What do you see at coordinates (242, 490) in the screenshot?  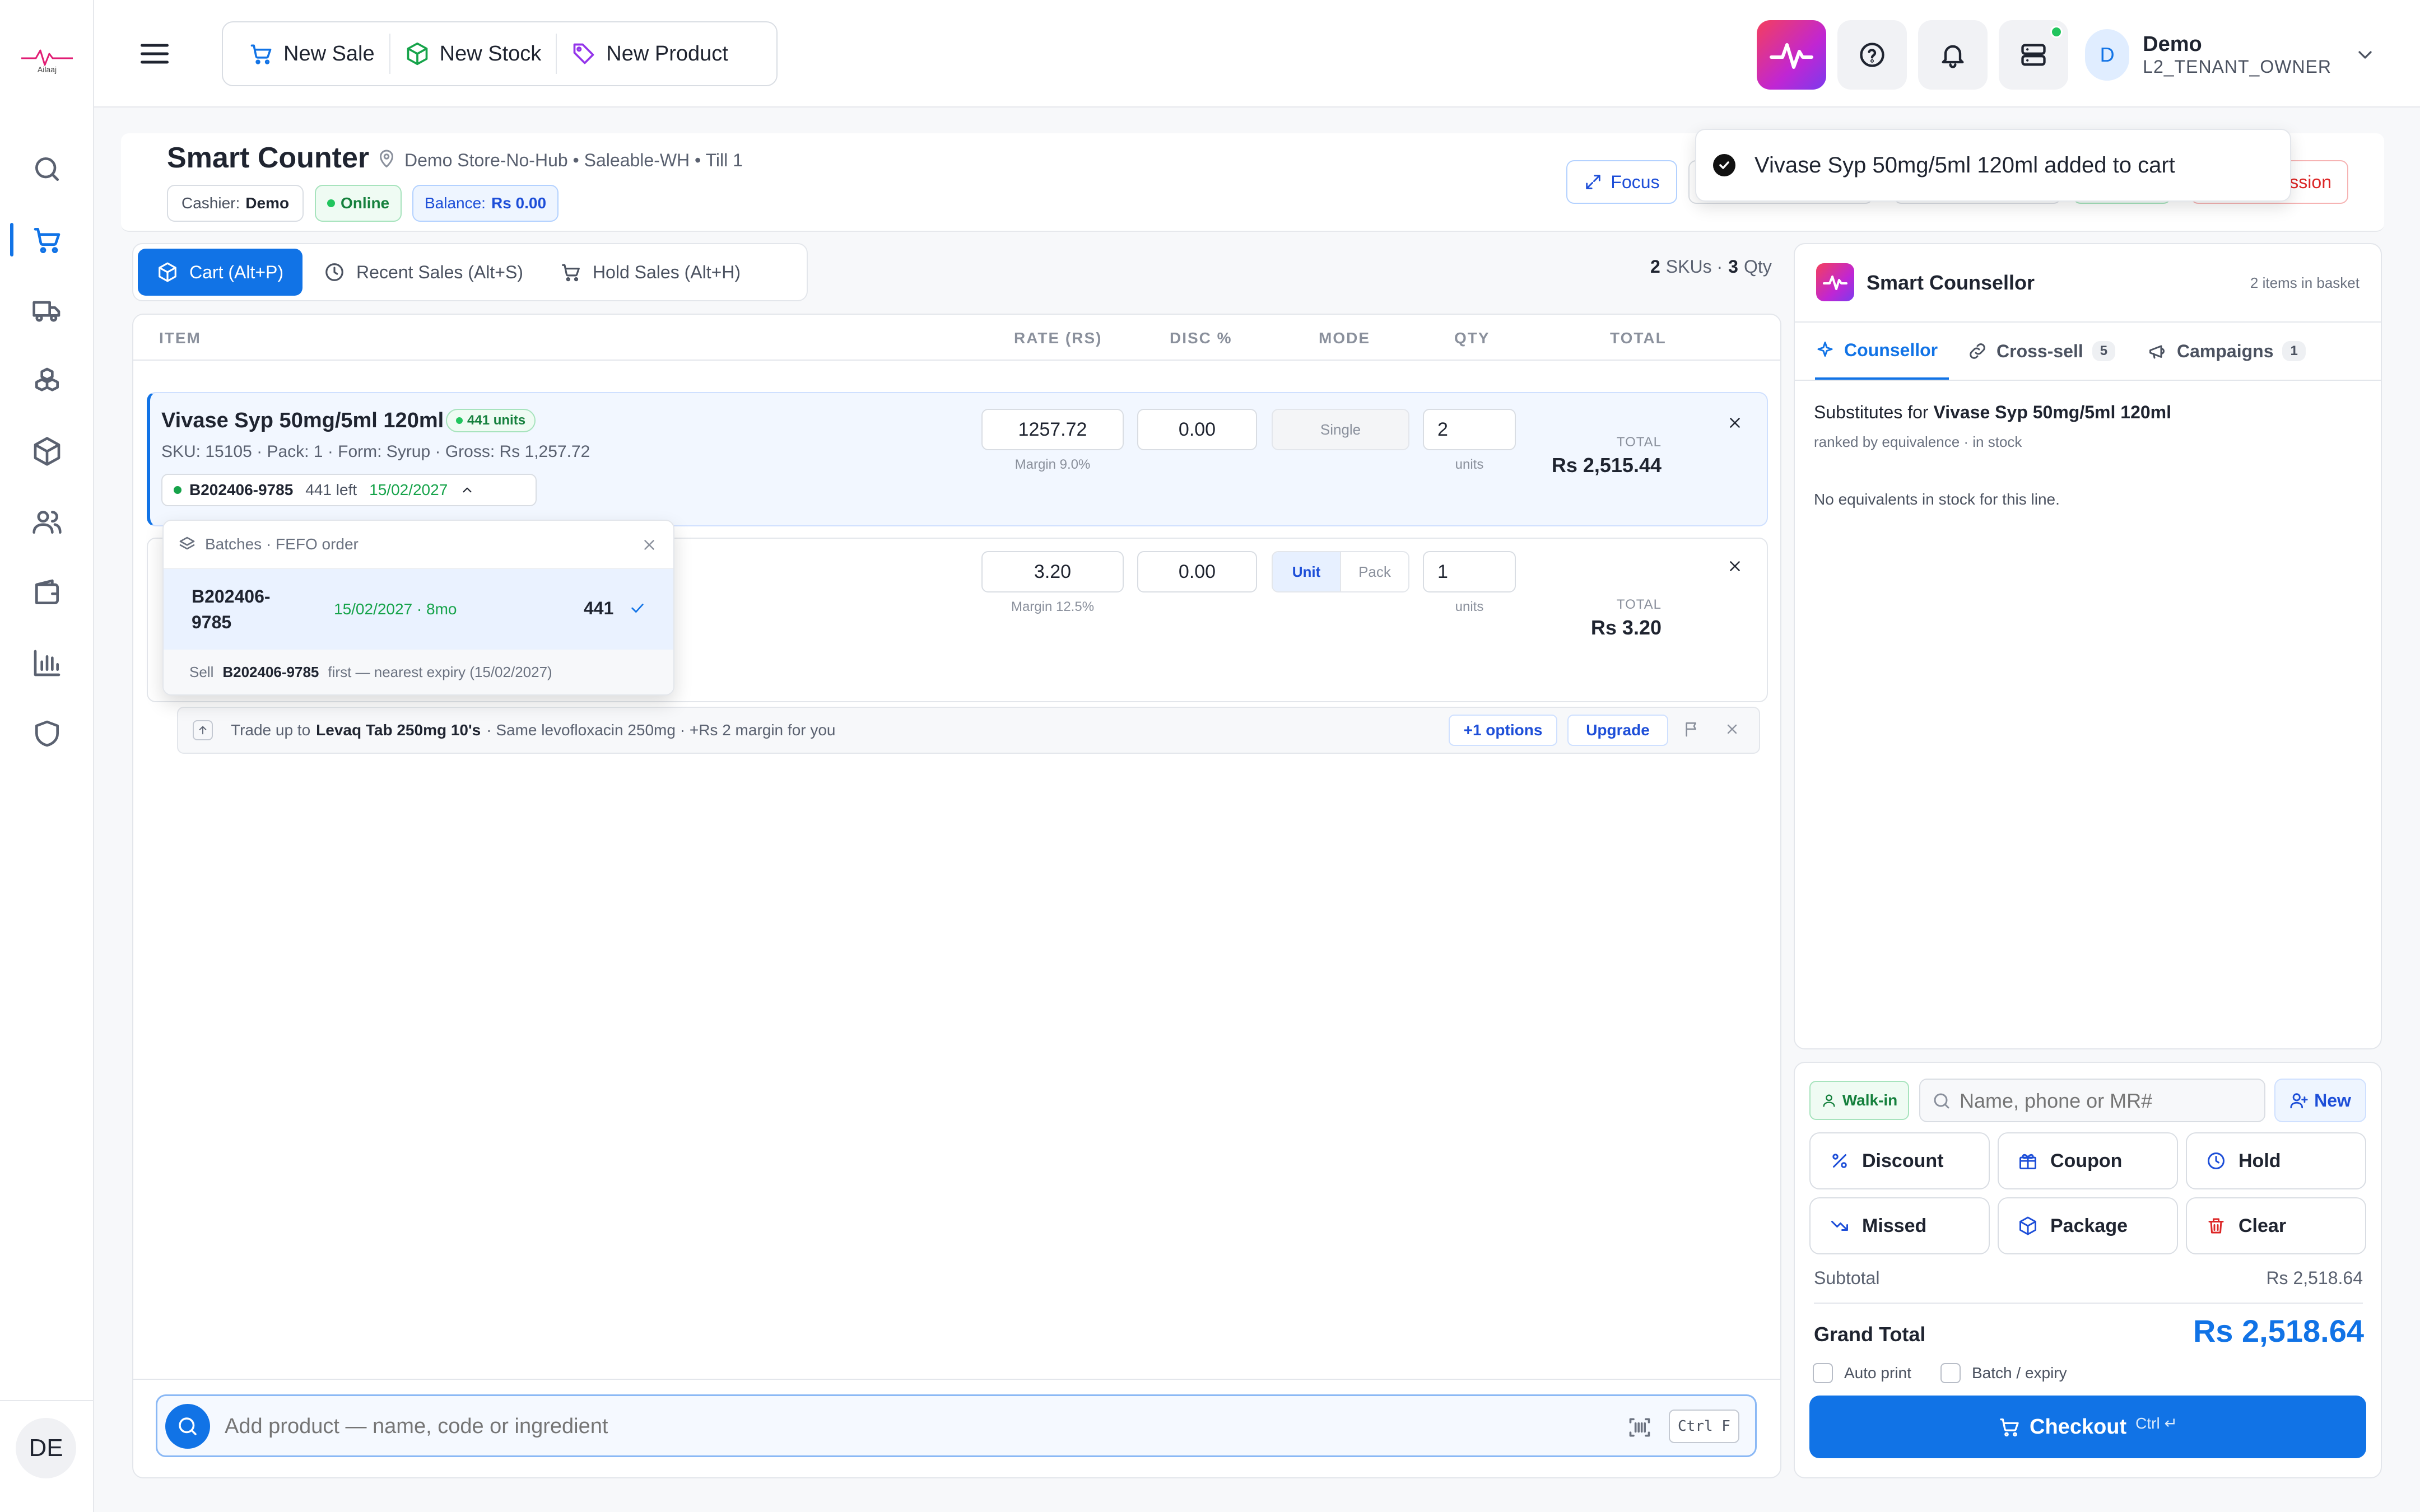 I see `batch-code: B202406-9785` at bounding box center [242, 490].